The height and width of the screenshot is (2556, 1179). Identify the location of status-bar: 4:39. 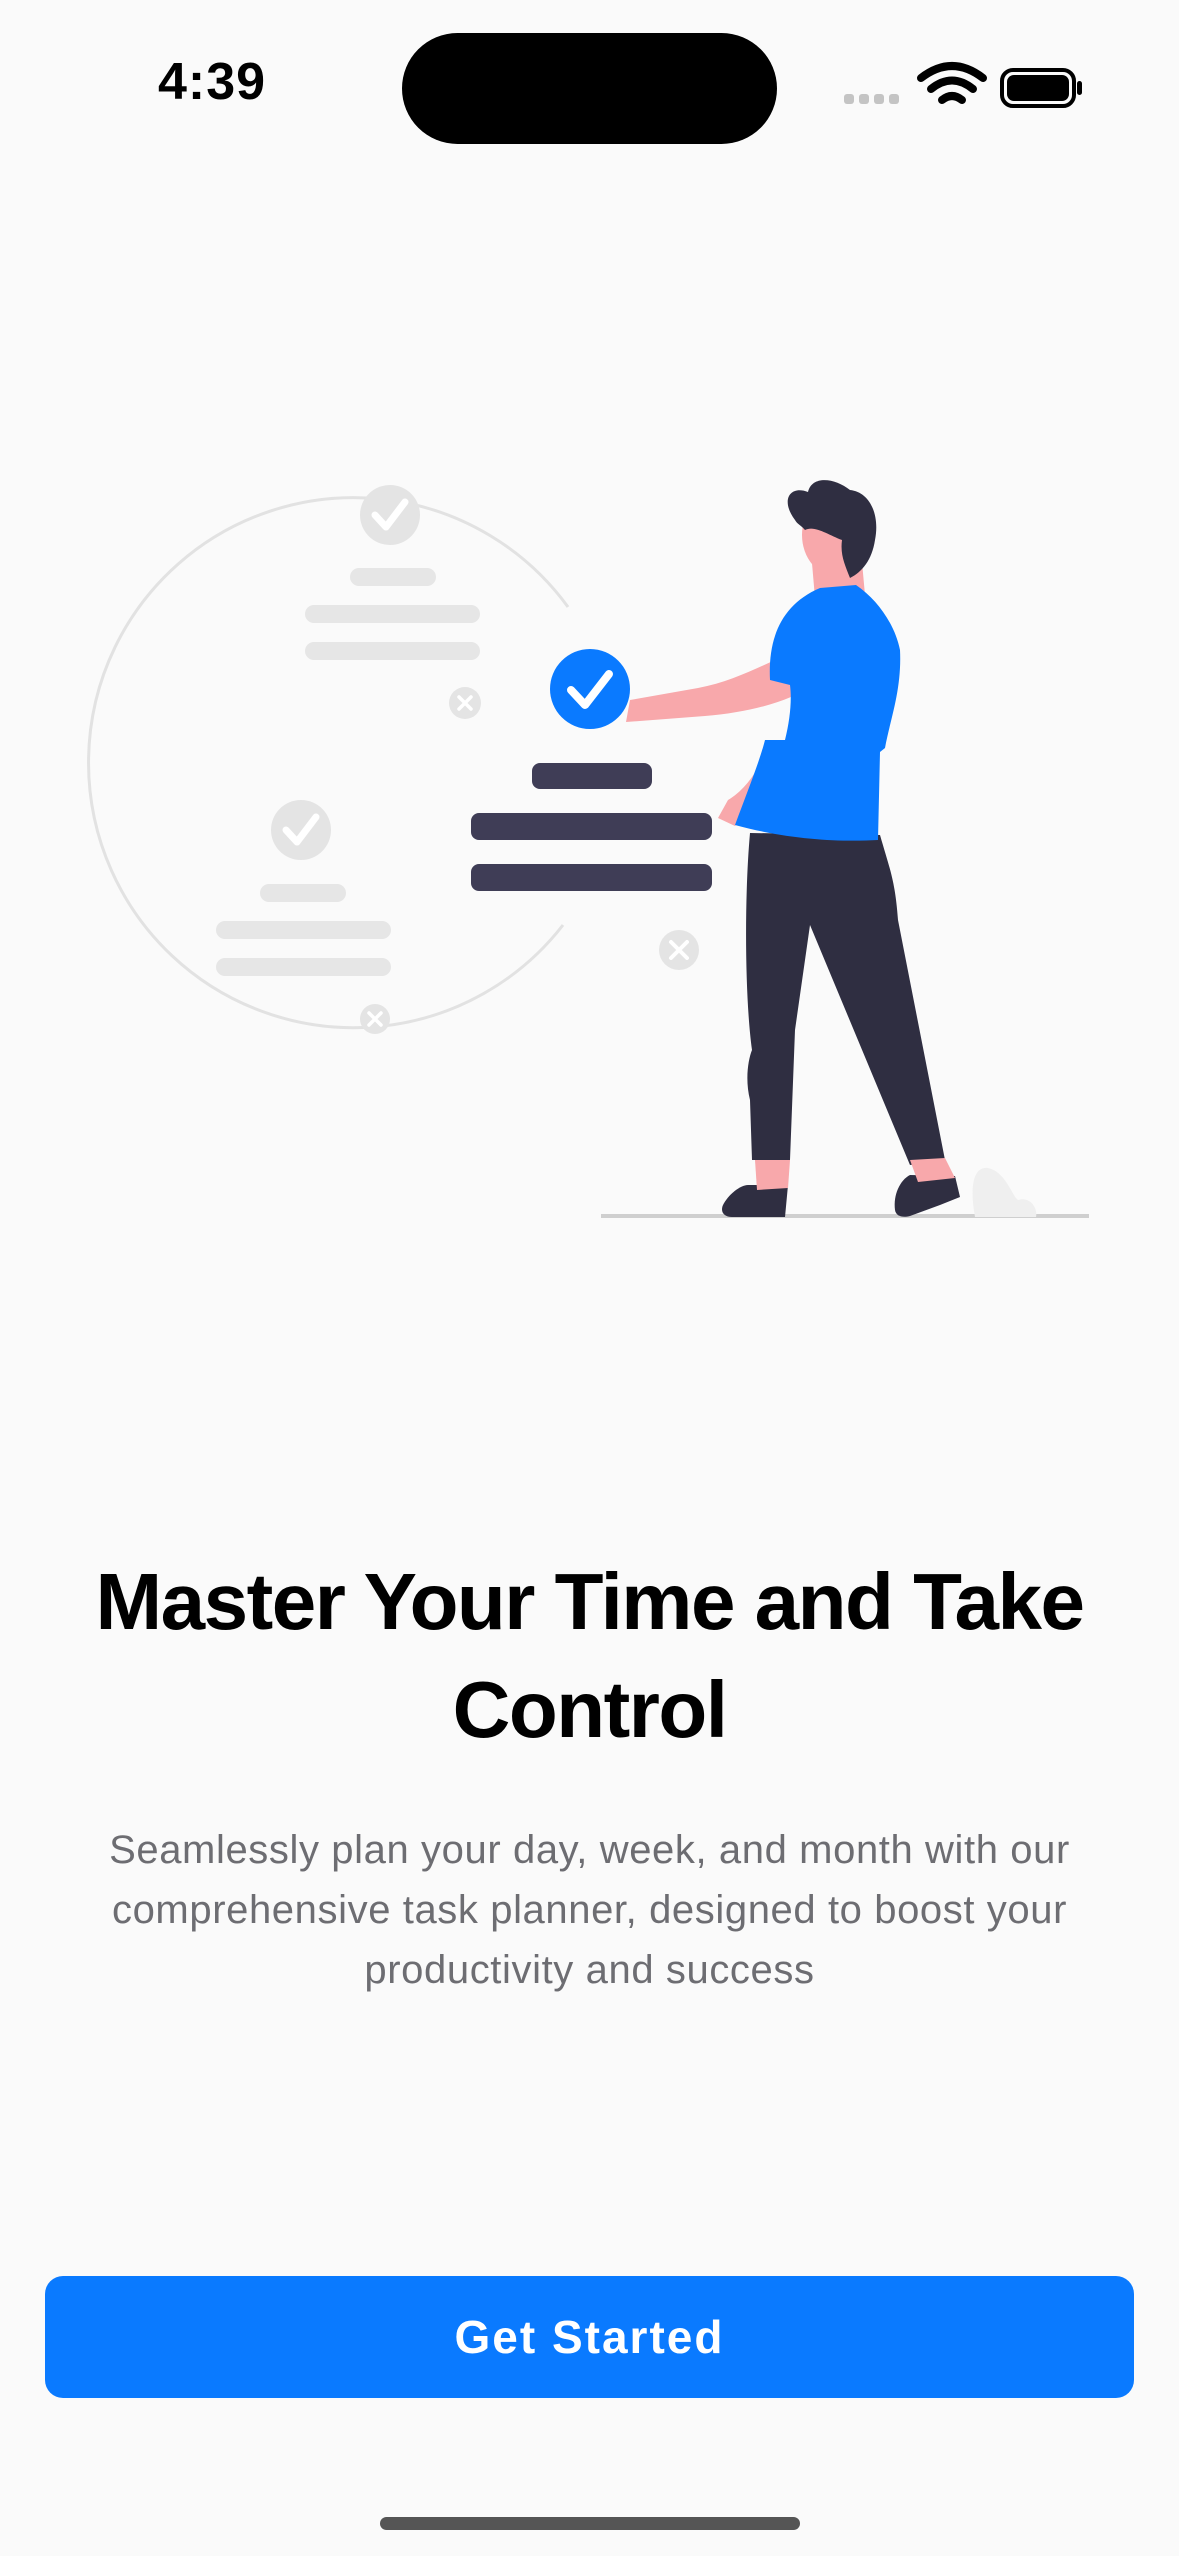
(589, 85).